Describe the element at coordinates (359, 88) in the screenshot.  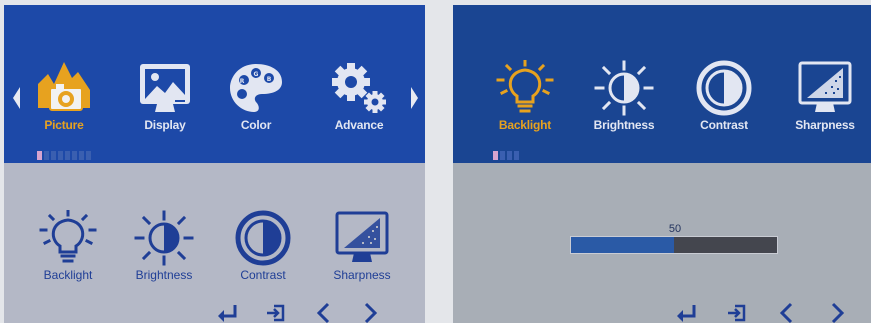
I see `gear-icon` at that location.